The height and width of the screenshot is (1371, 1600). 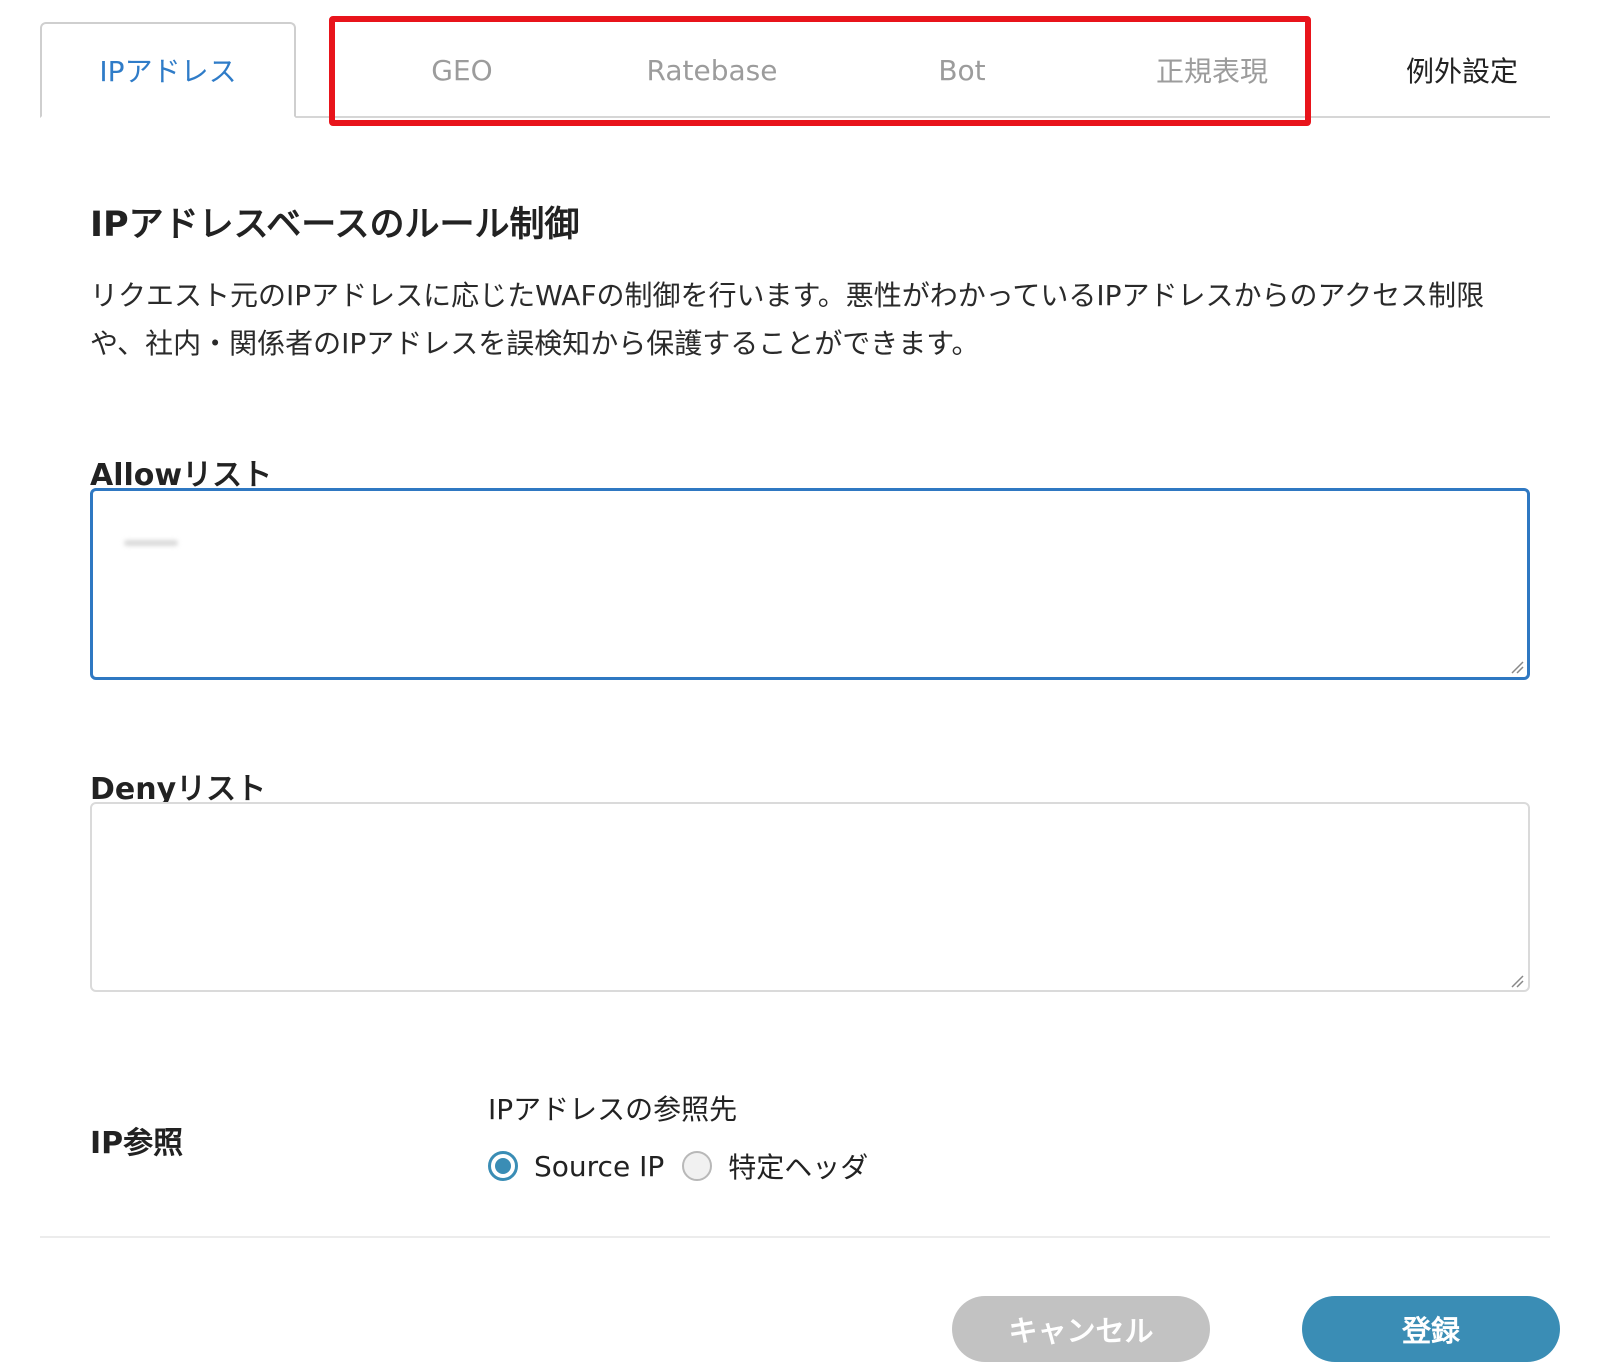 I want to click on radio-source-ip, so click(x=503, y=1166).